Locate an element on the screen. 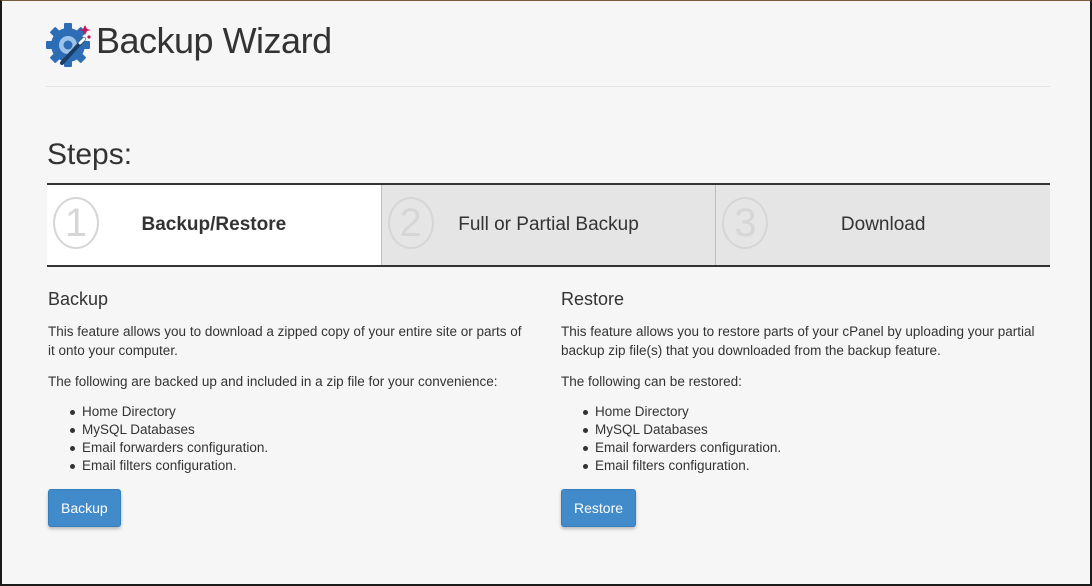 The width and height of the screenshot is (1092, 586). step-number-2: 2 is located at coordinates (410, 223).